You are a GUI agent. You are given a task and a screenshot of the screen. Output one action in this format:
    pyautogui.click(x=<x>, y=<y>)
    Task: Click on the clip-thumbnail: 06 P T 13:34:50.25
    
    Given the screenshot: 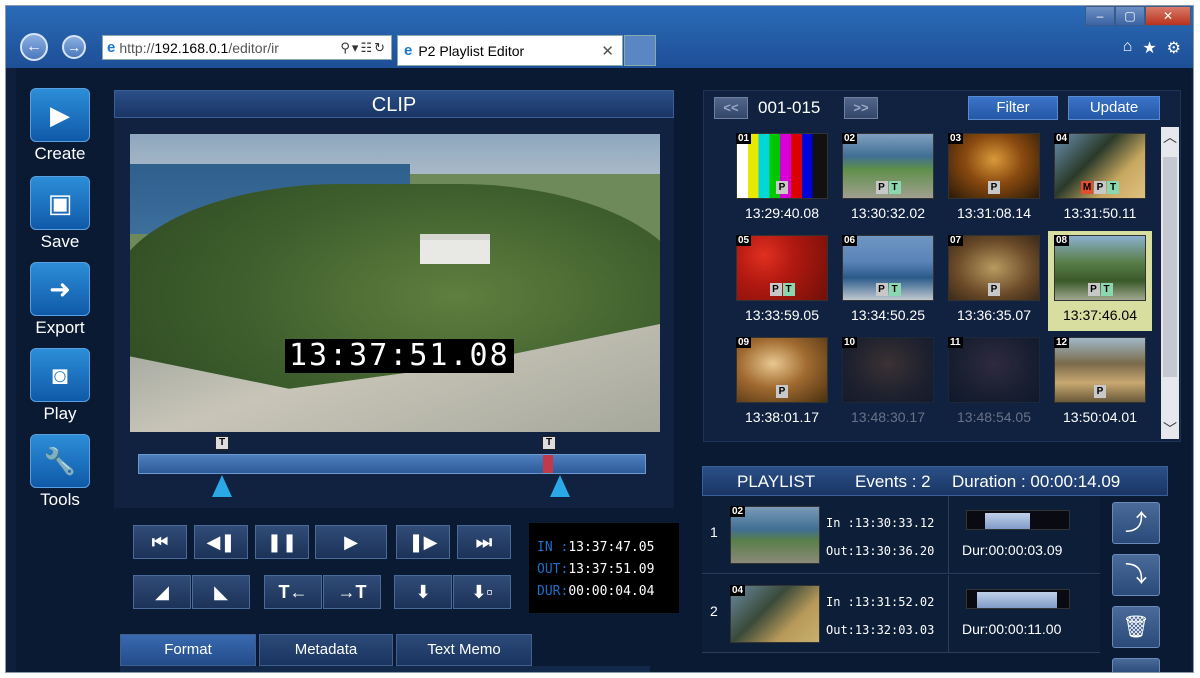 What is the action you would take?
    pyautogui.click(x=888, y=281)
    